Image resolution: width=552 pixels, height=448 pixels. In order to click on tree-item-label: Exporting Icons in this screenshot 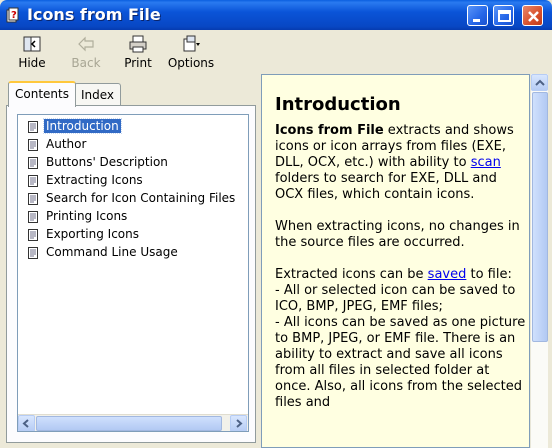, I will do `click(92, 234)`.